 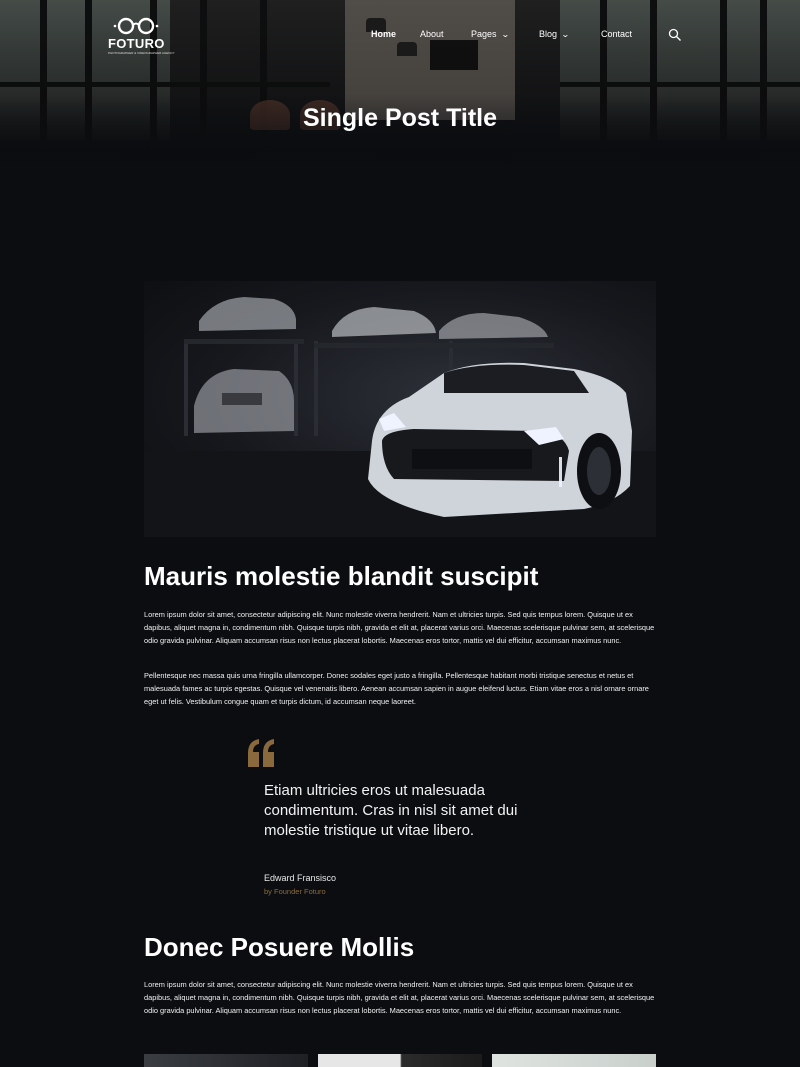 What do you see at coordinates (261, 753) in the screenshot?
I see `quote-icon` at bounding box center [261, 753].